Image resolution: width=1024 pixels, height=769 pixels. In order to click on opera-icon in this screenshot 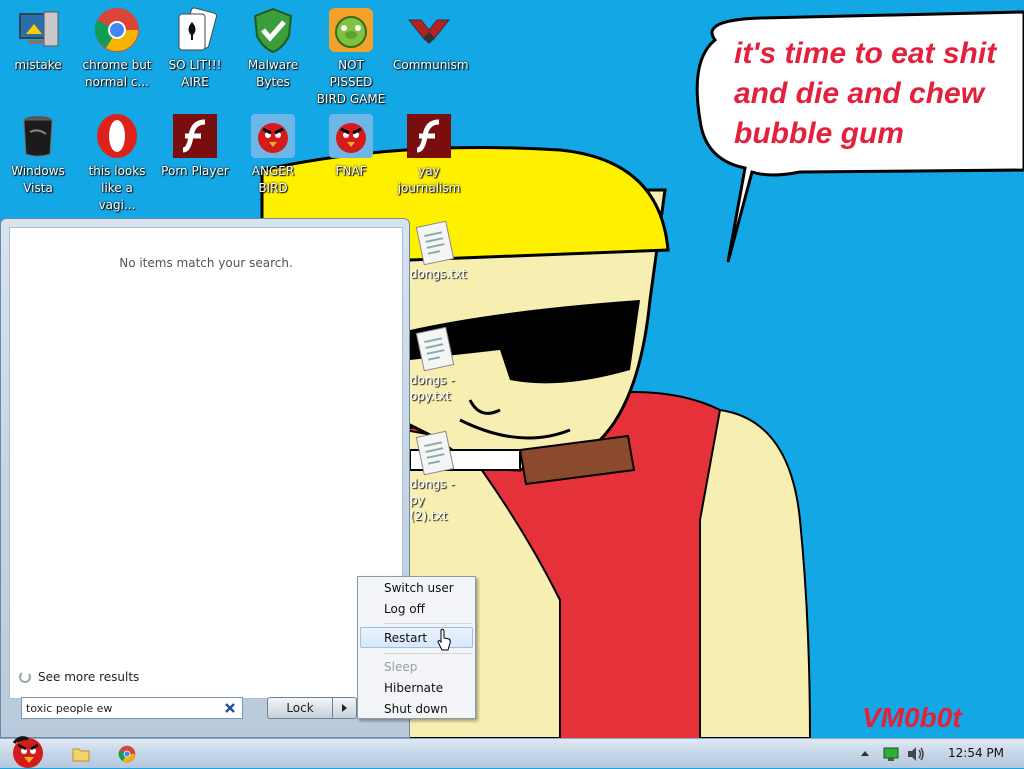, I will do `click(117, 136)`.